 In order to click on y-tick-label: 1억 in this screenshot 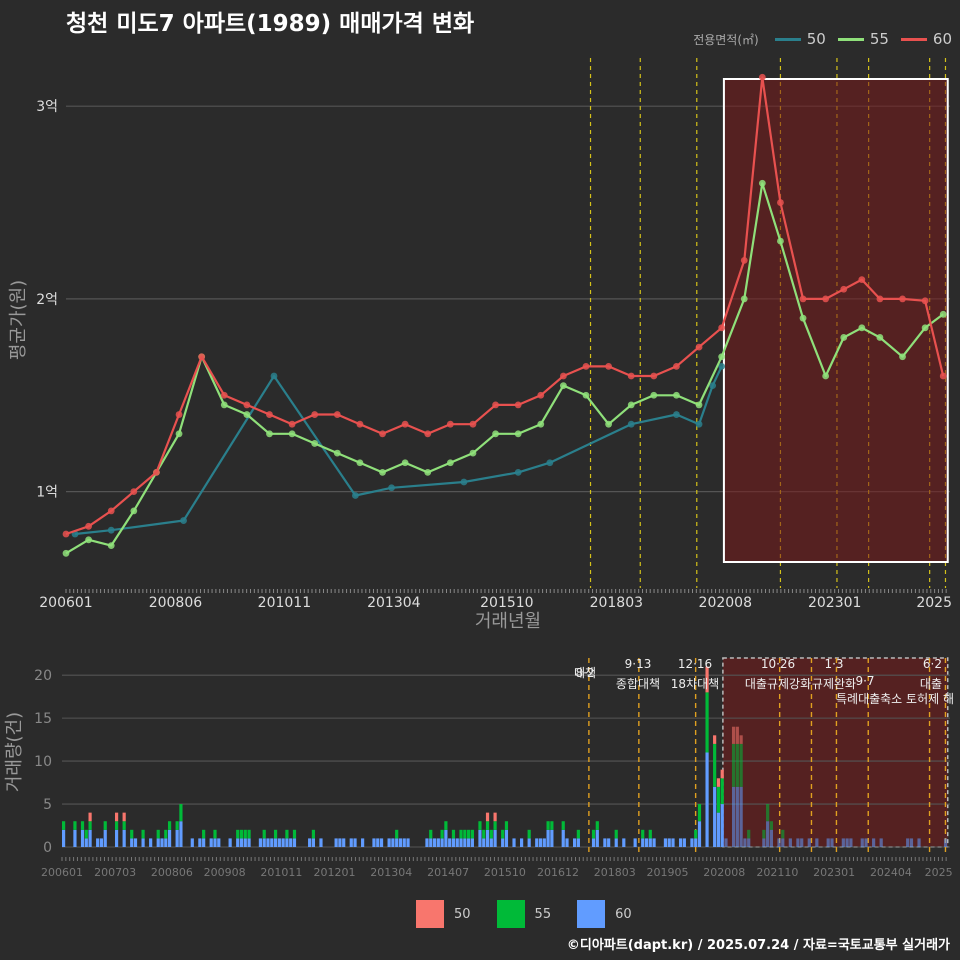, I will do `click(47, 493)`.